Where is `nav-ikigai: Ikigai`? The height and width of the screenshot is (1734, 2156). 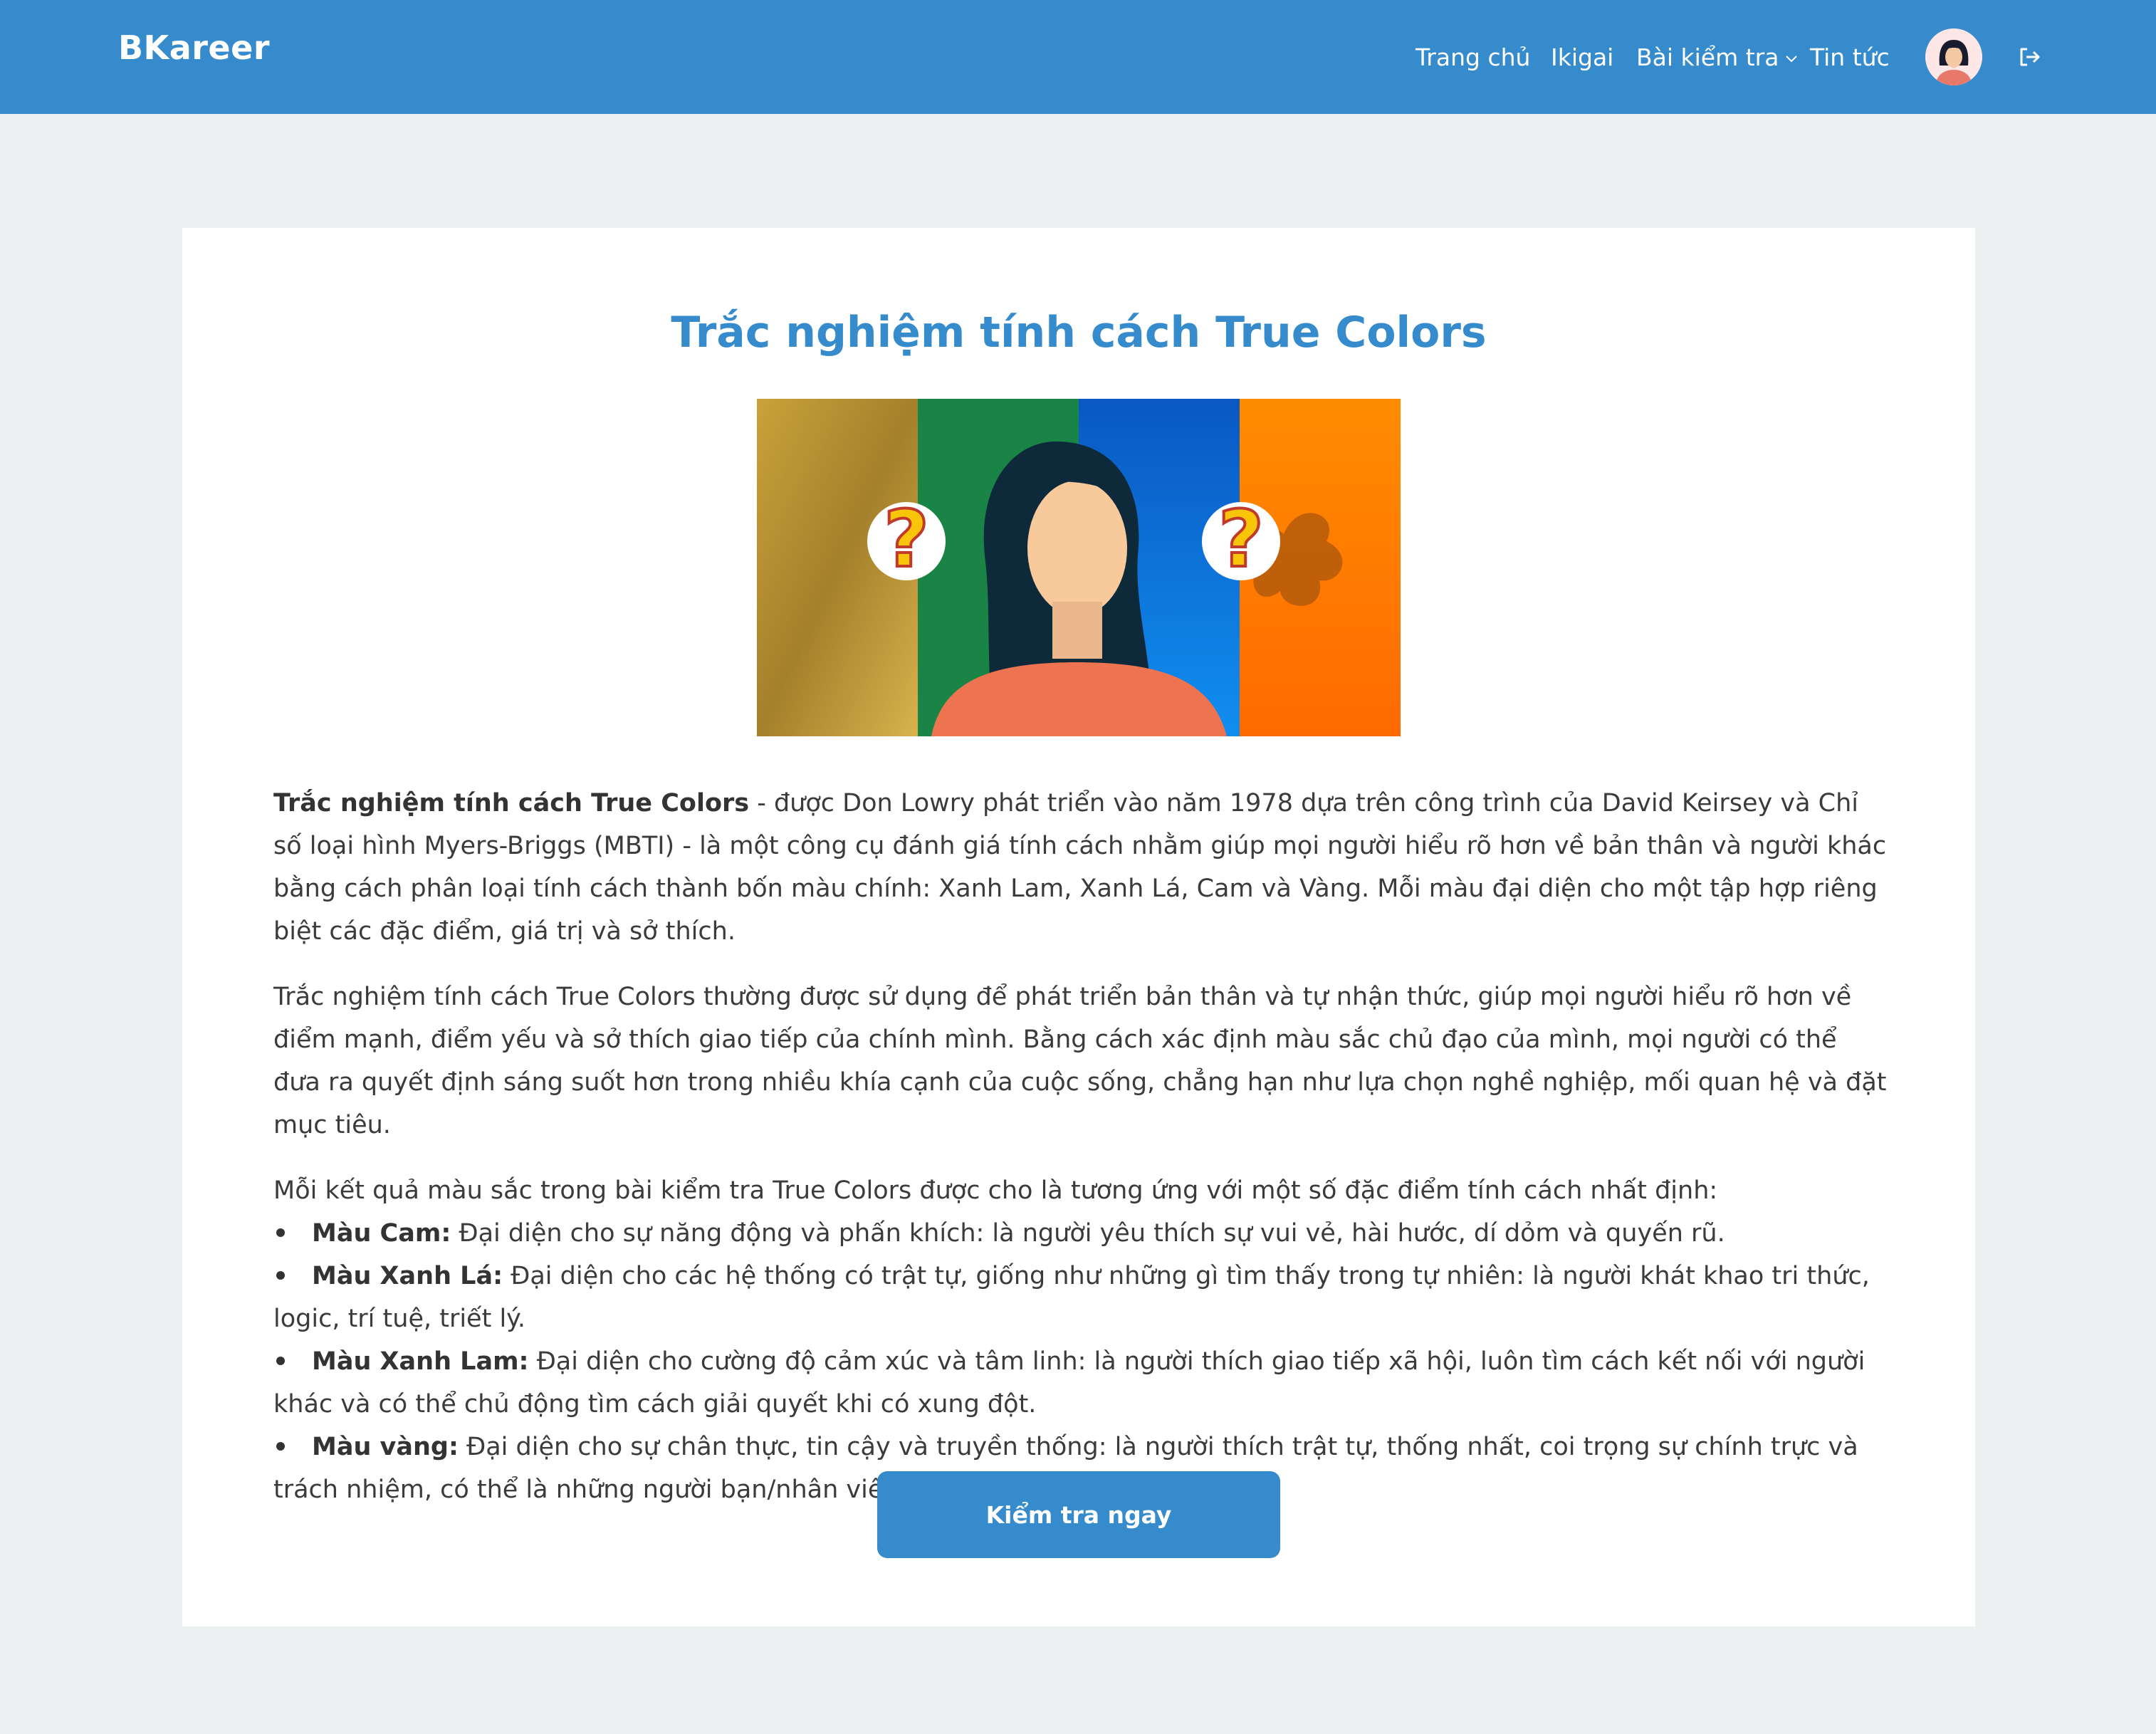
nav-ikigai: Ikigai is located at coordinates (1582, 57).